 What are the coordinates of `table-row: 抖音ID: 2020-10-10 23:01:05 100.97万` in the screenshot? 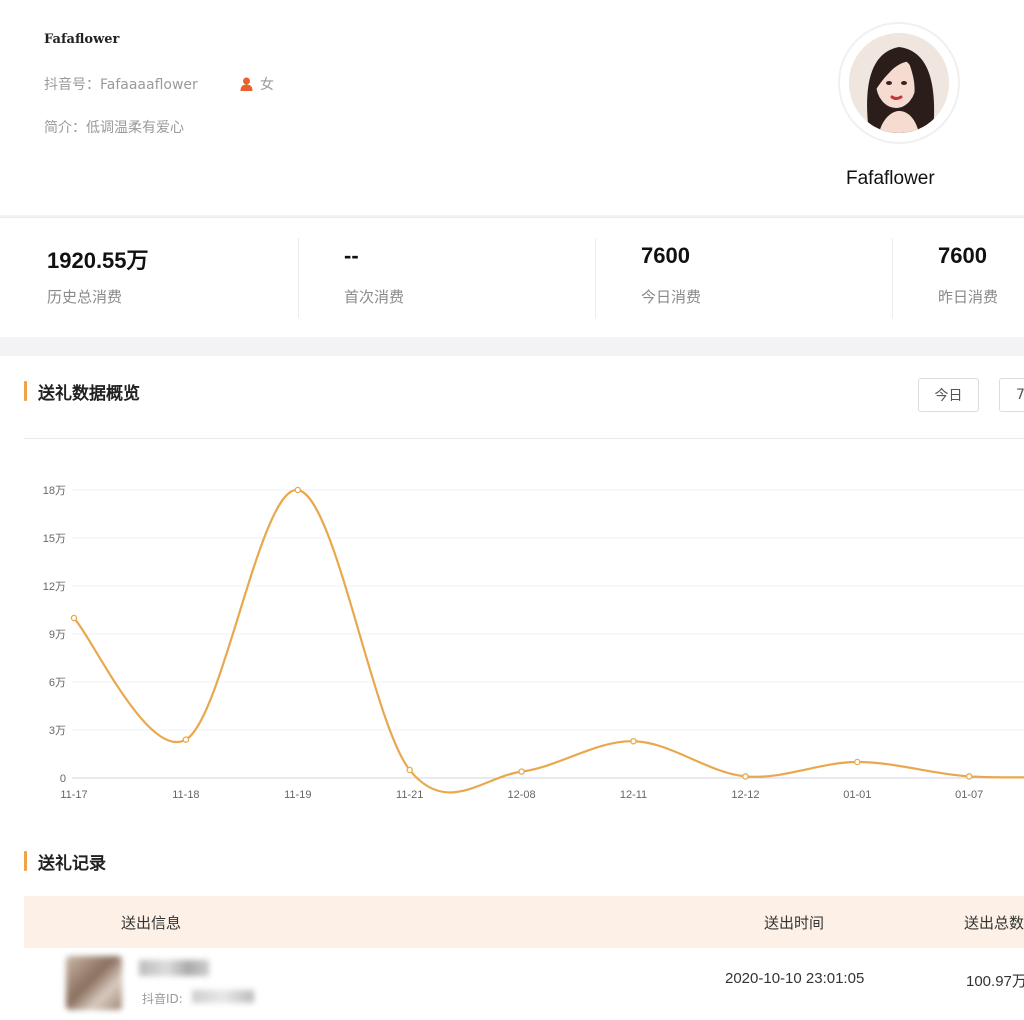 It's located at (524, 984).